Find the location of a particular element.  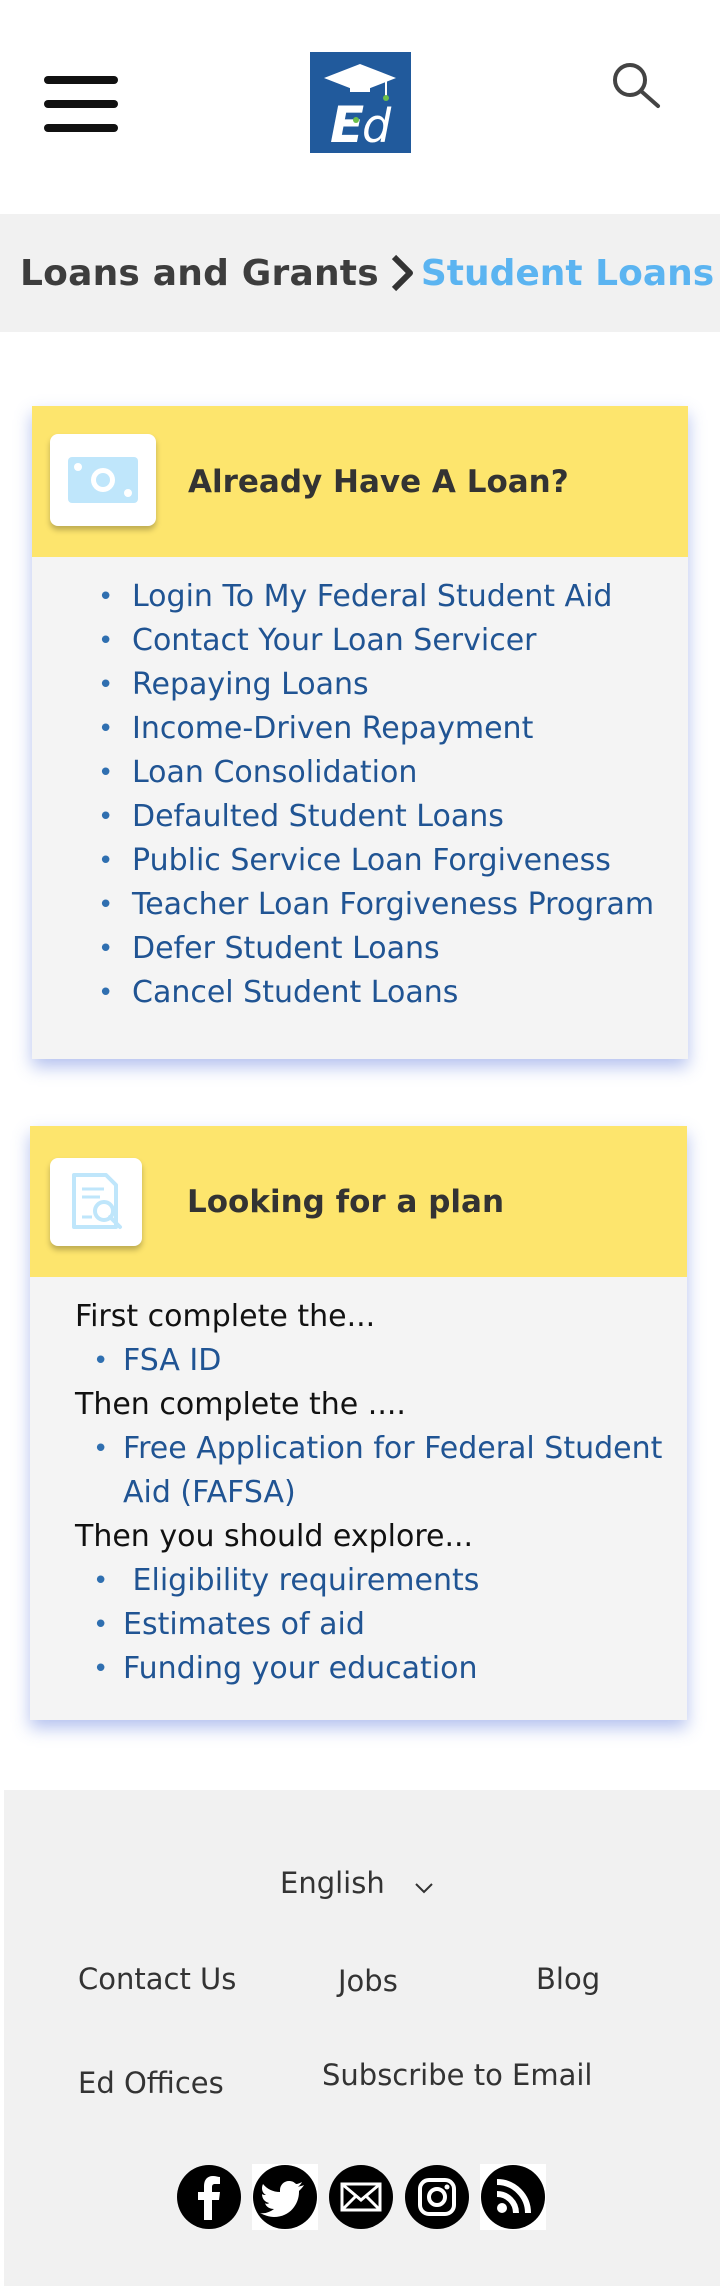

plan-step1-list: FSA ID is located at coordinates (369, 1361).